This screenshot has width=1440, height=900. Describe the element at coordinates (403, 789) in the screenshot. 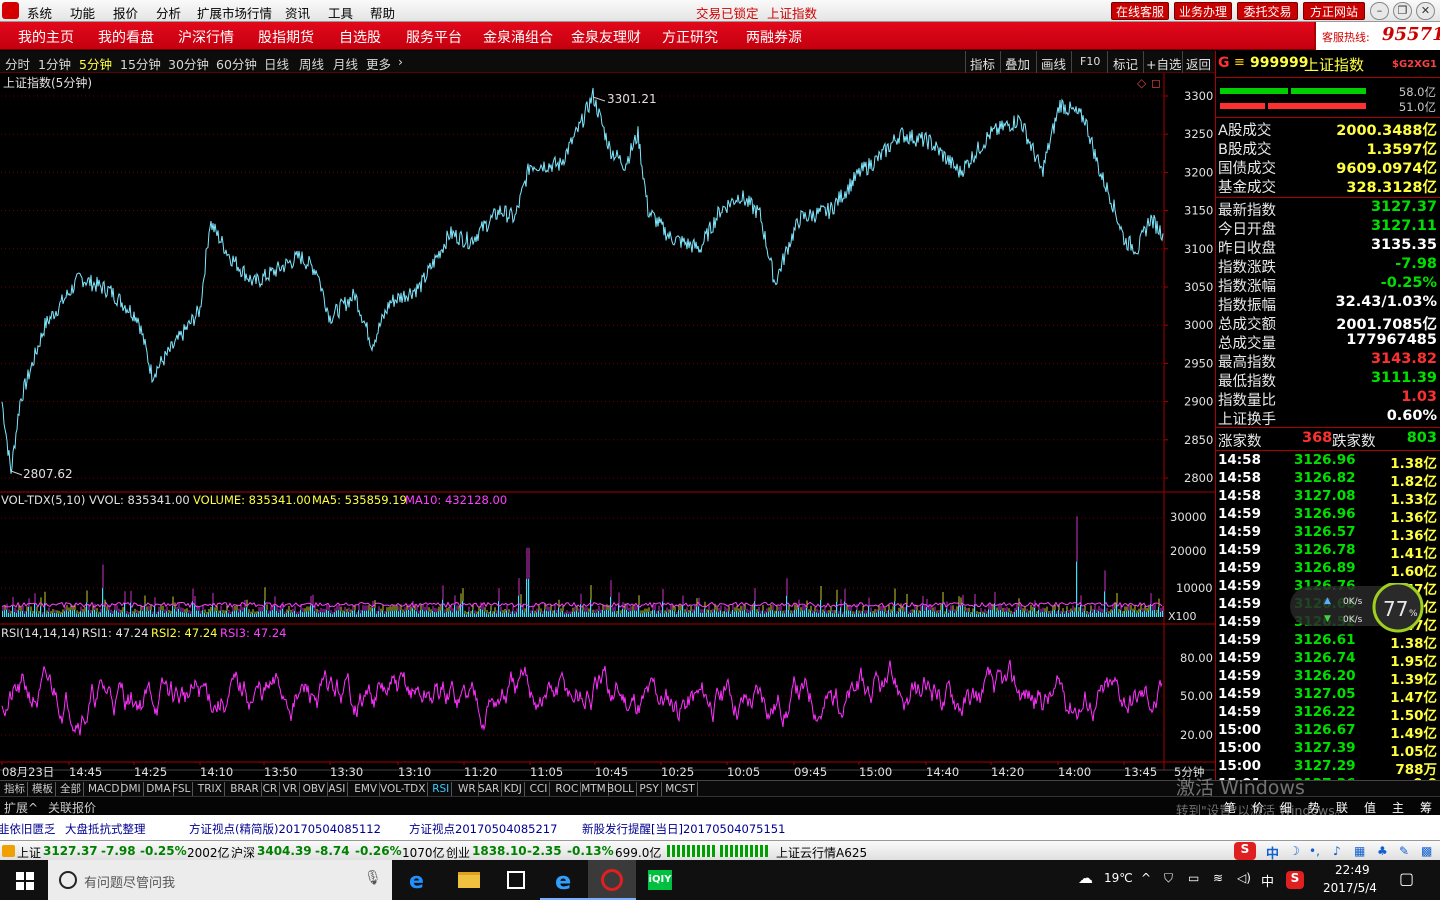

I see `indicator-tab-vol-tdx: VOL-TDX` at that location.